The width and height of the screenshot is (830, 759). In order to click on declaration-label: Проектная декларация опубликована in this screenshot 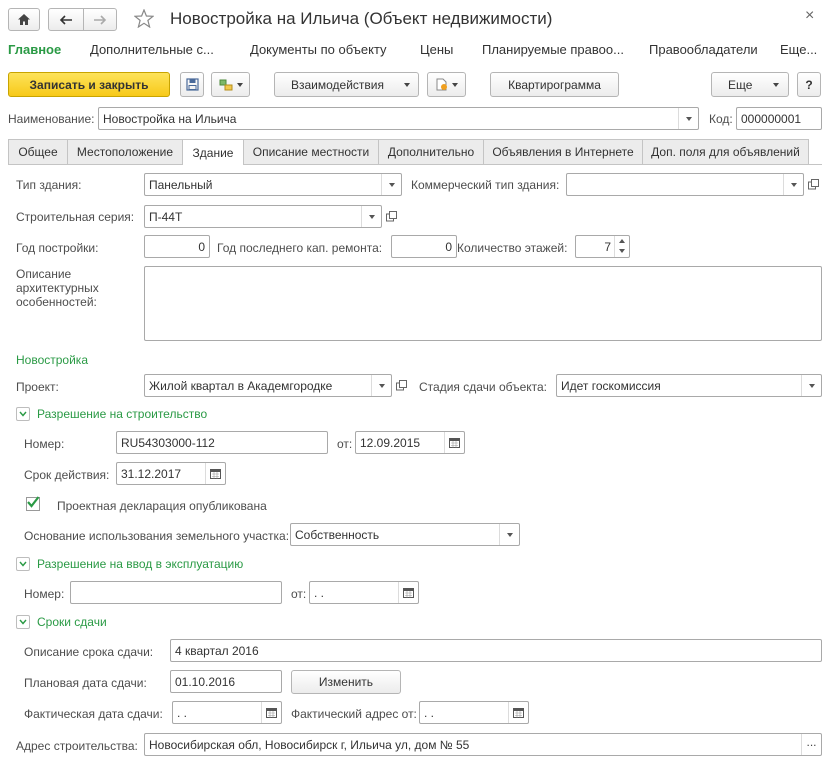, I will do `click(162, 506)`.